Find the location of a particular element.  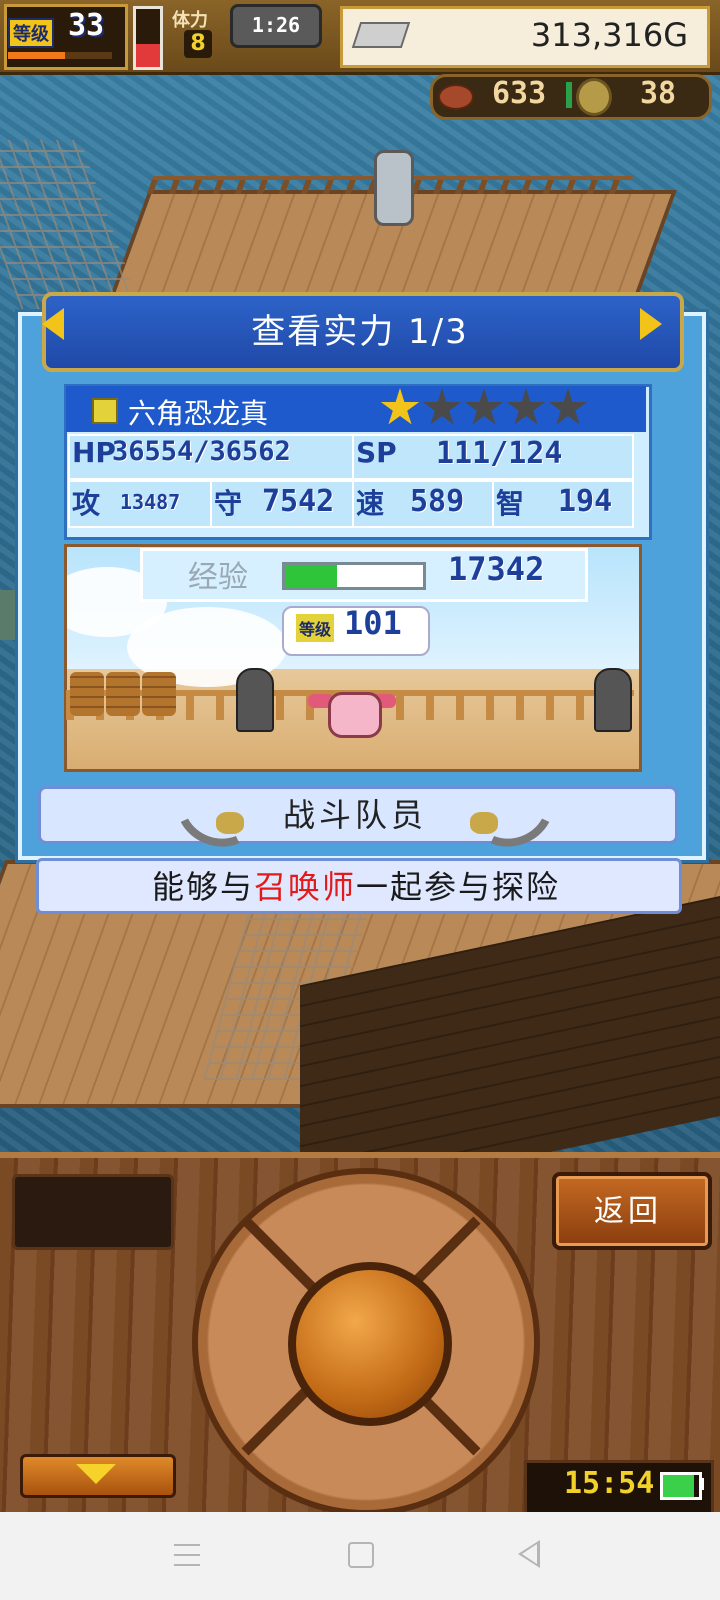

exp-value: 17342 is located at coordinates (496, 569).